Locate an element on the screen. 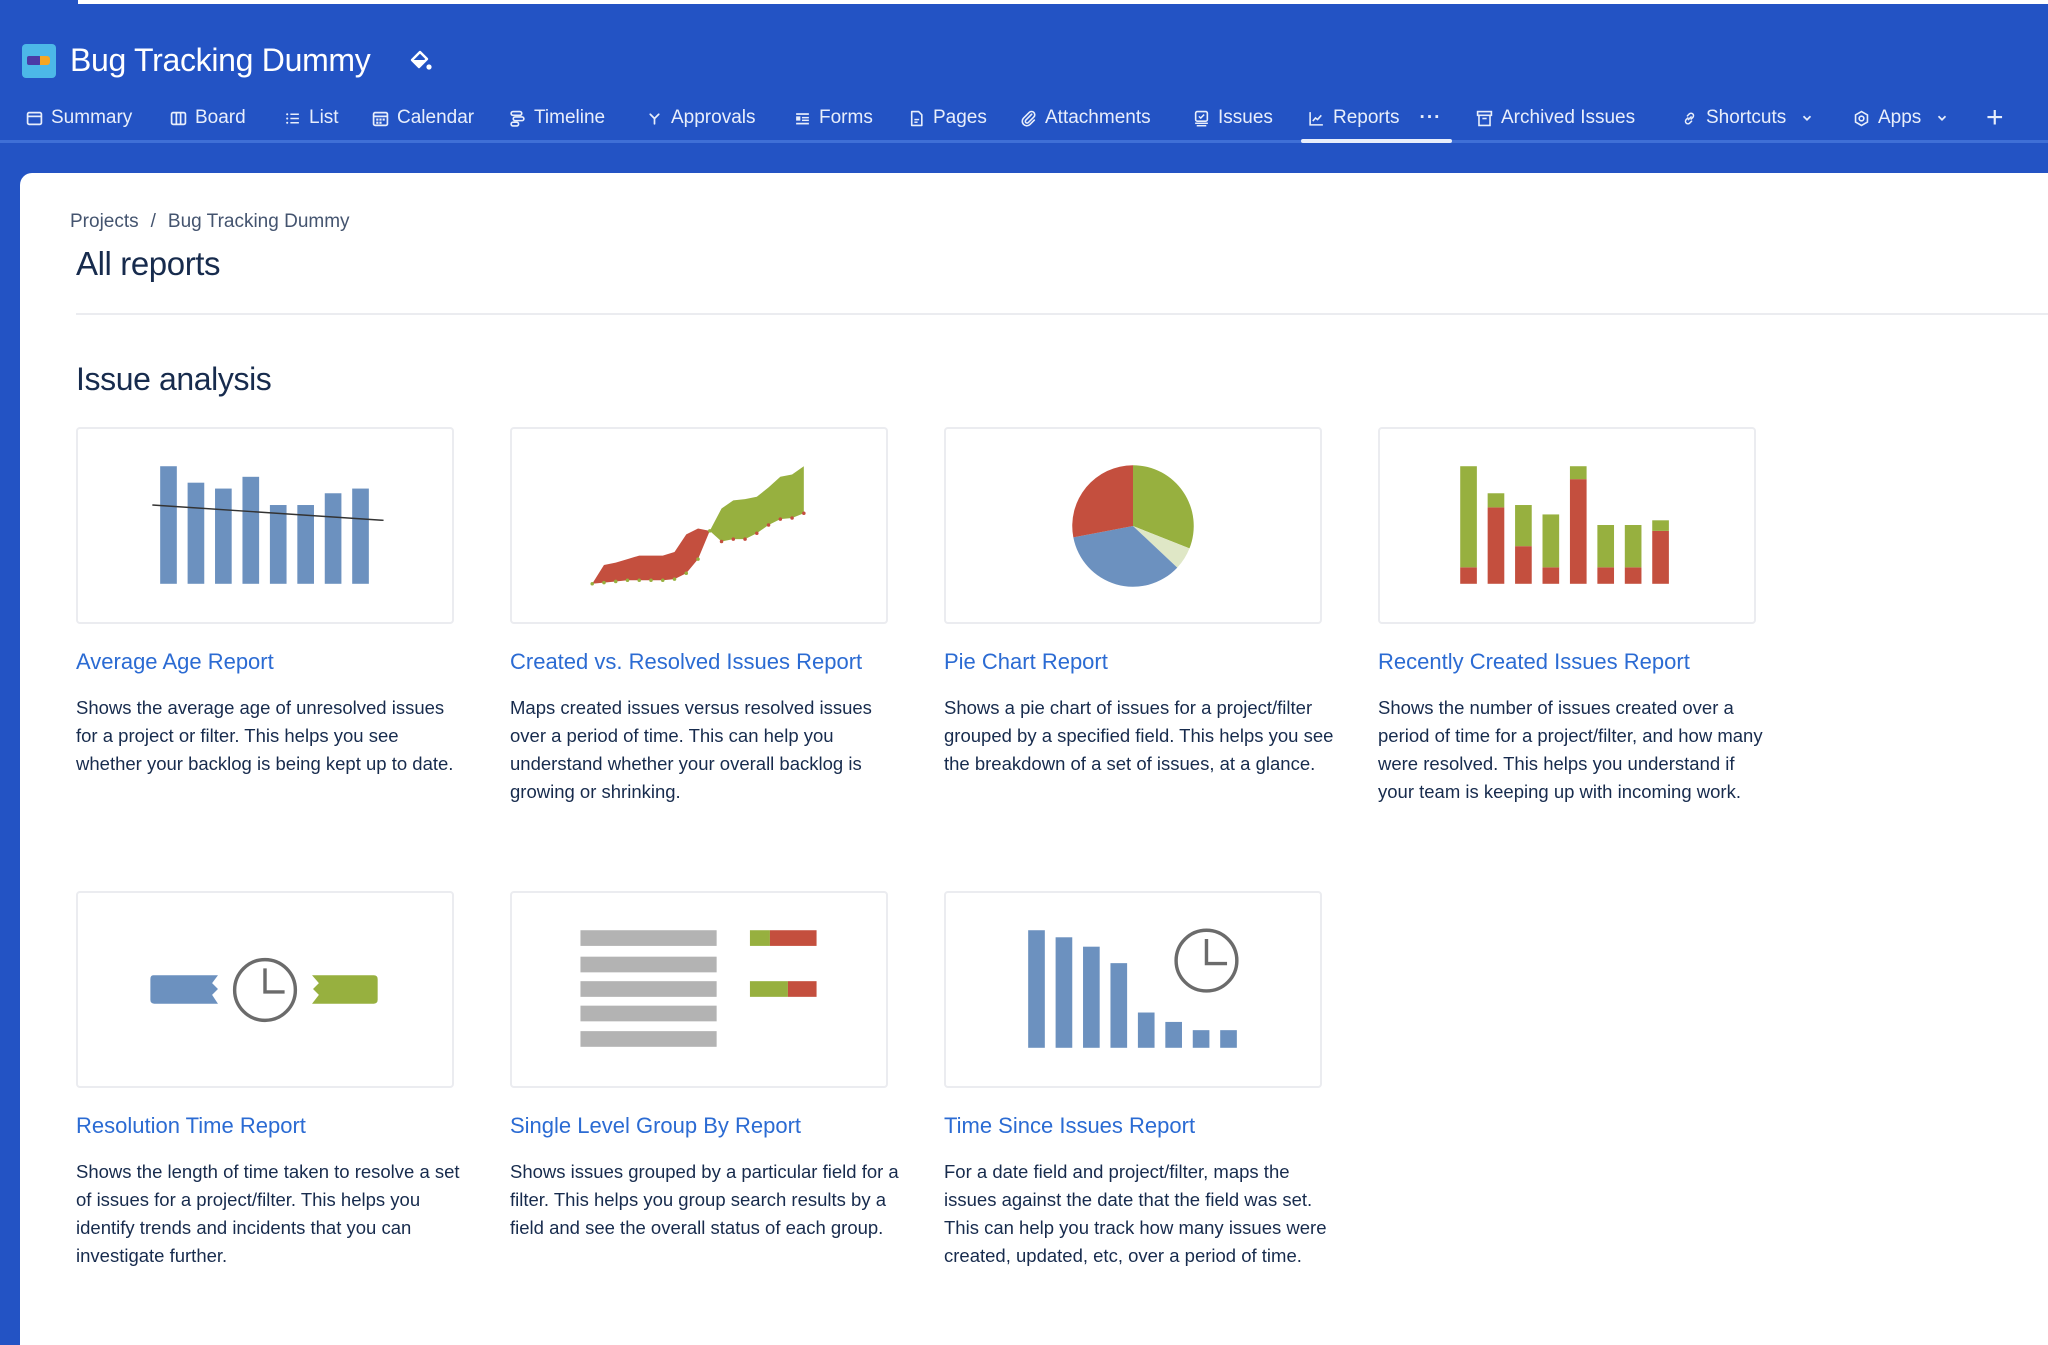 This screenshot has width=2048, height=1345. project-avatar-icon is located at coordinates (39, 61).